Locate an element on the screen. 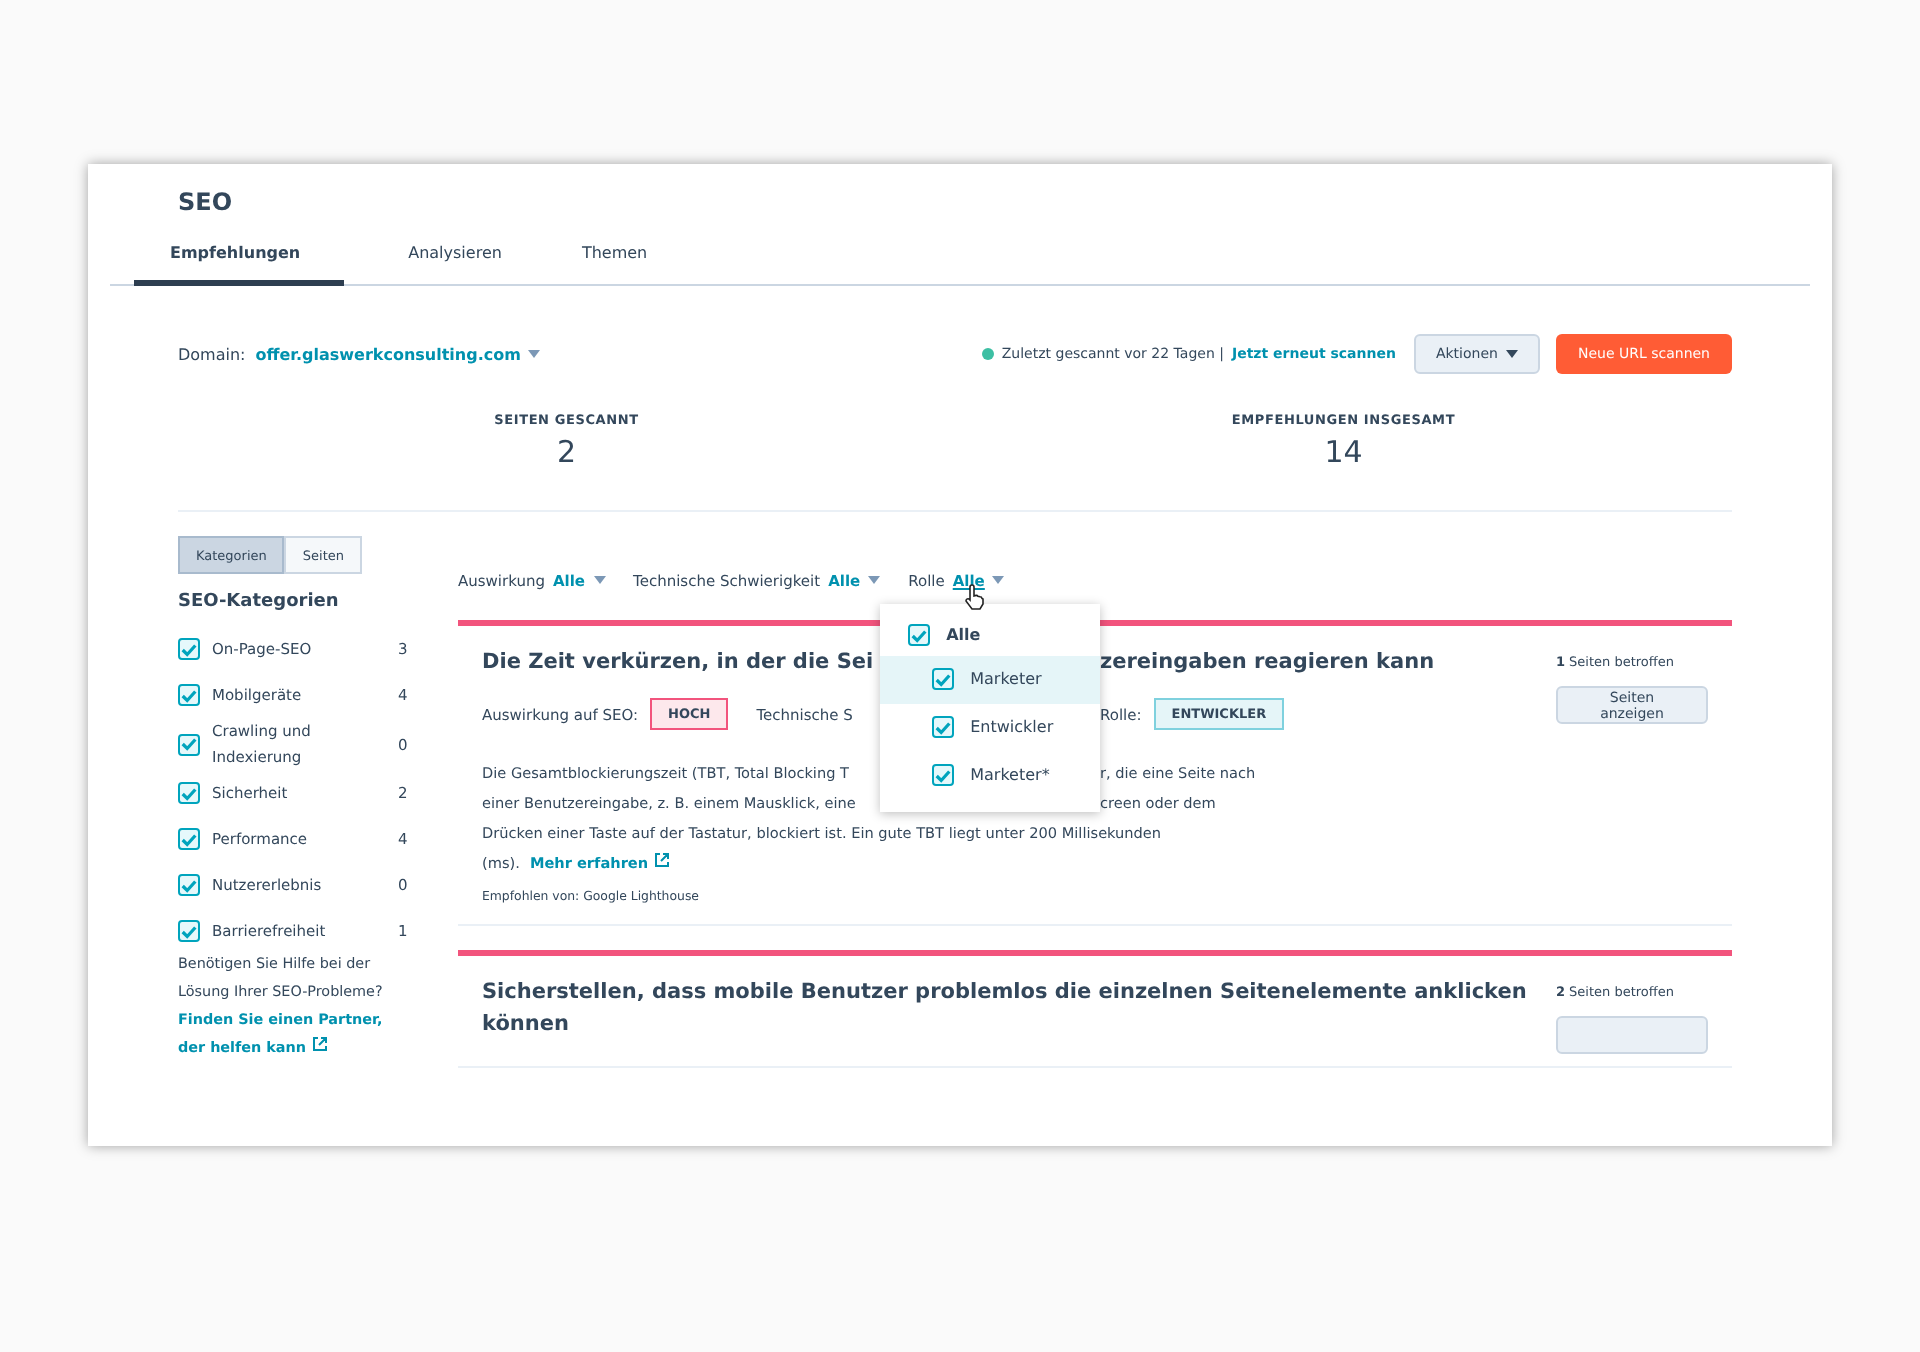  stat-value: 14 is located at coordinates (1343, 452).